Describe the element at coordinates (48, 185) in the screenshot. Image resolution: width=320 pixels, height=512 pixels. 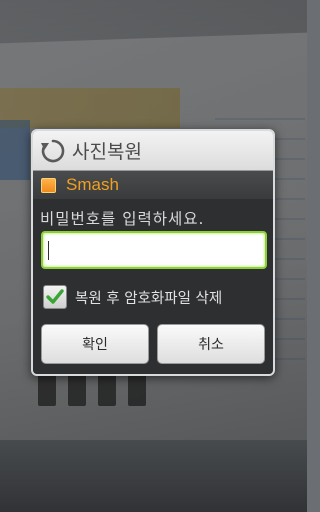
I see `app-square-icon` at that location.